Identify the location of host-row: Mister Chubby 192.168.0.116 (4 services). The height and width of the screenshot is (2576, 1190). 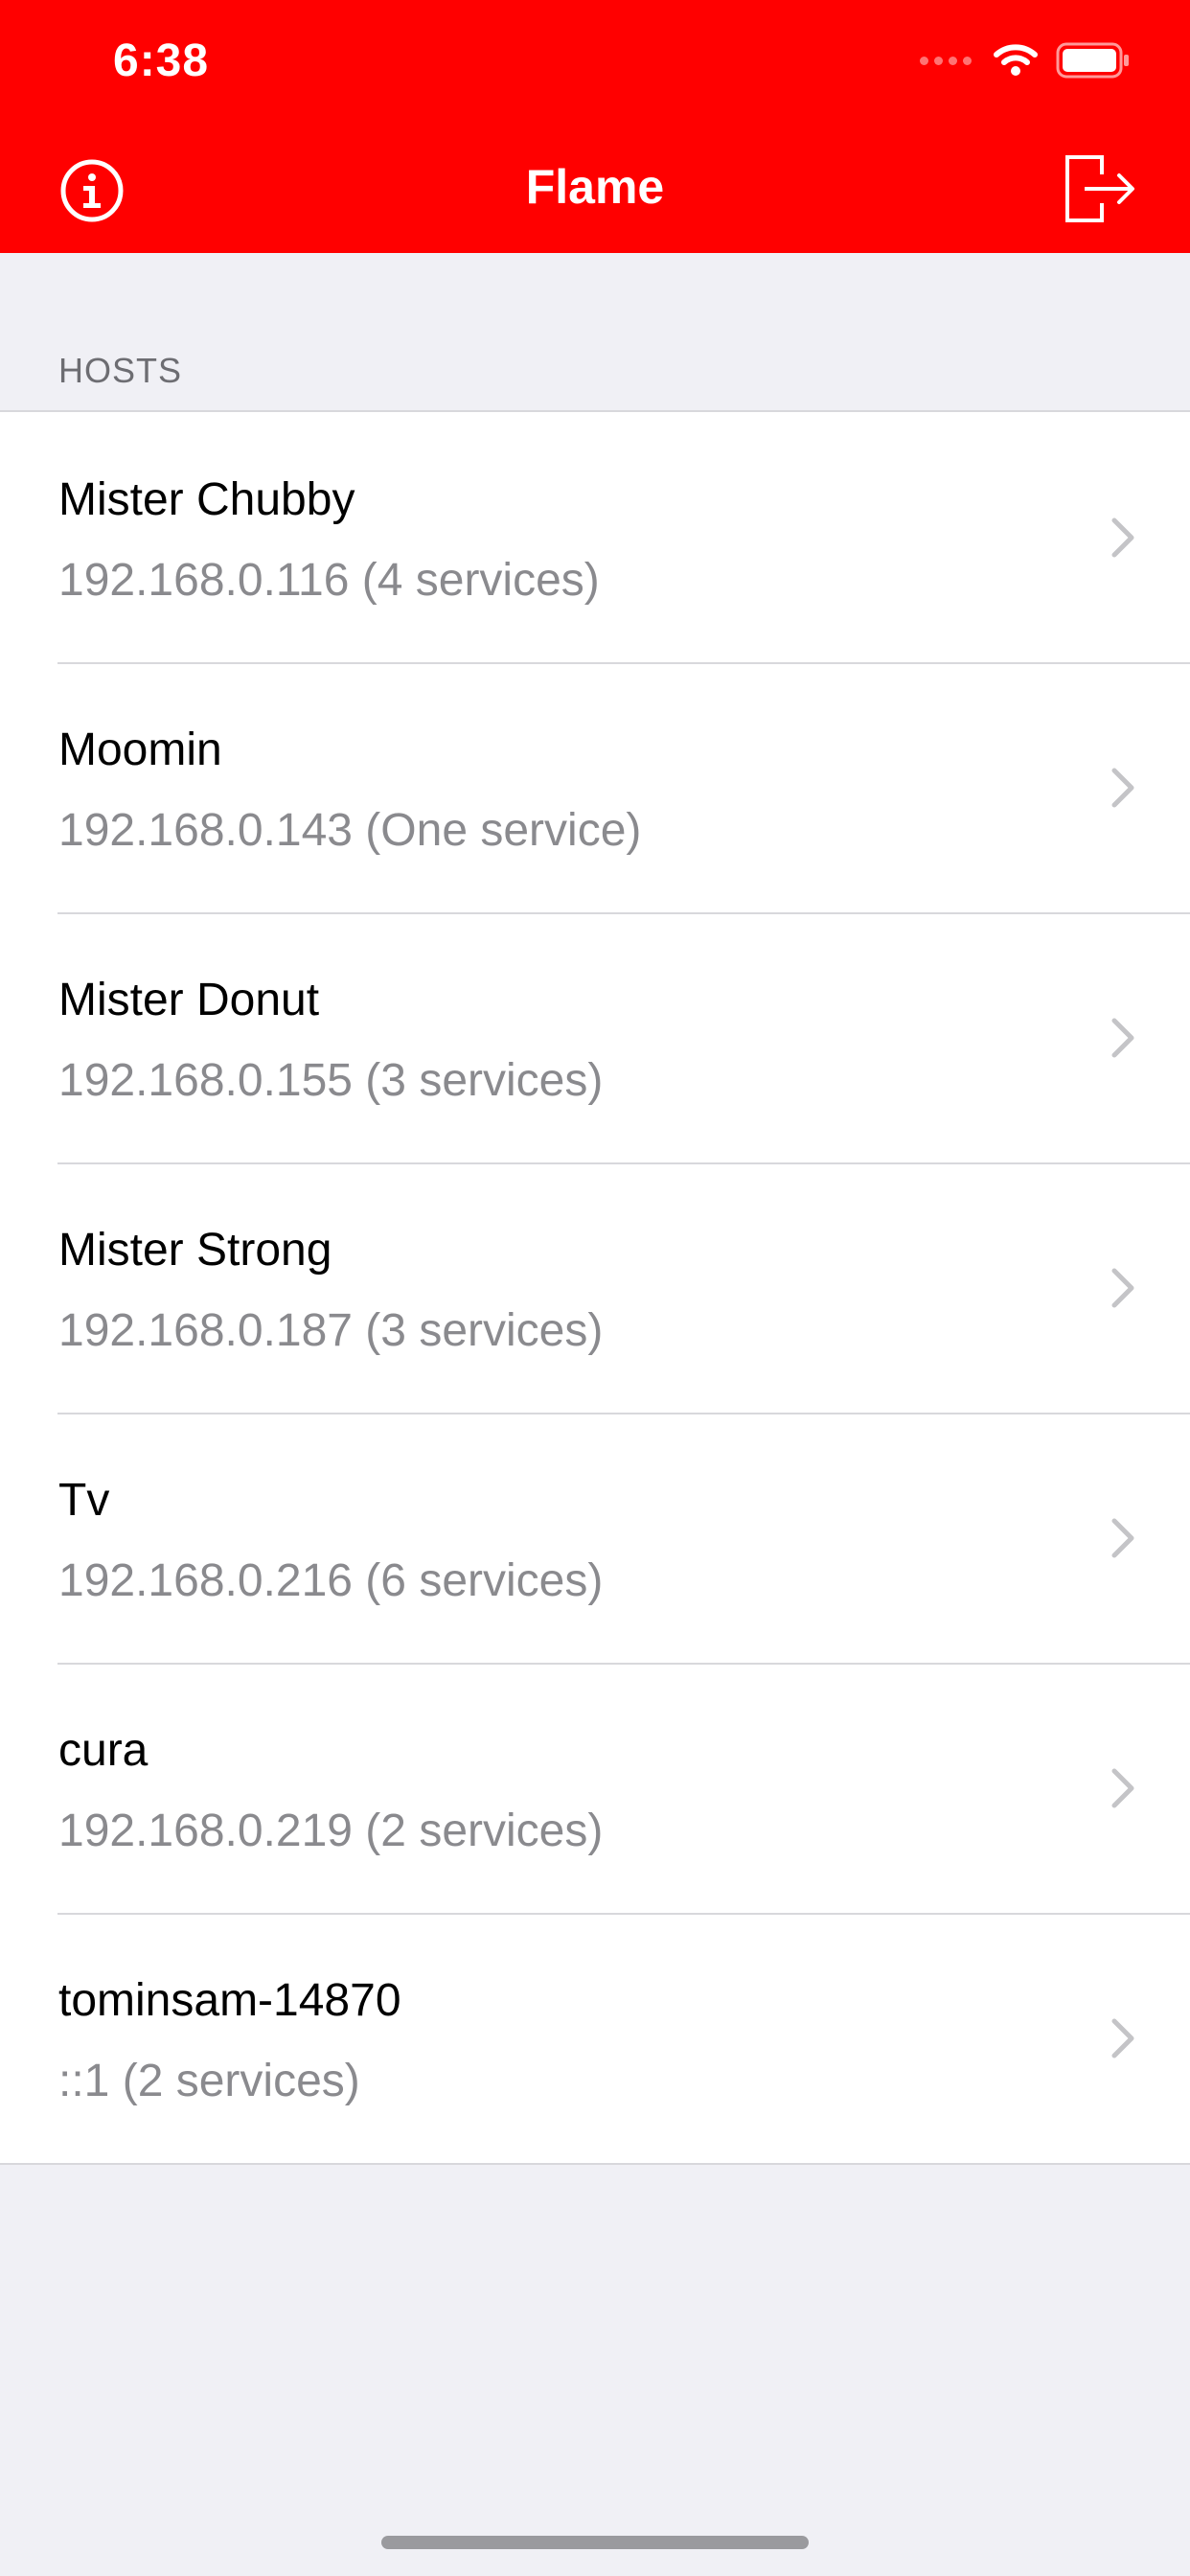
(595, 537).